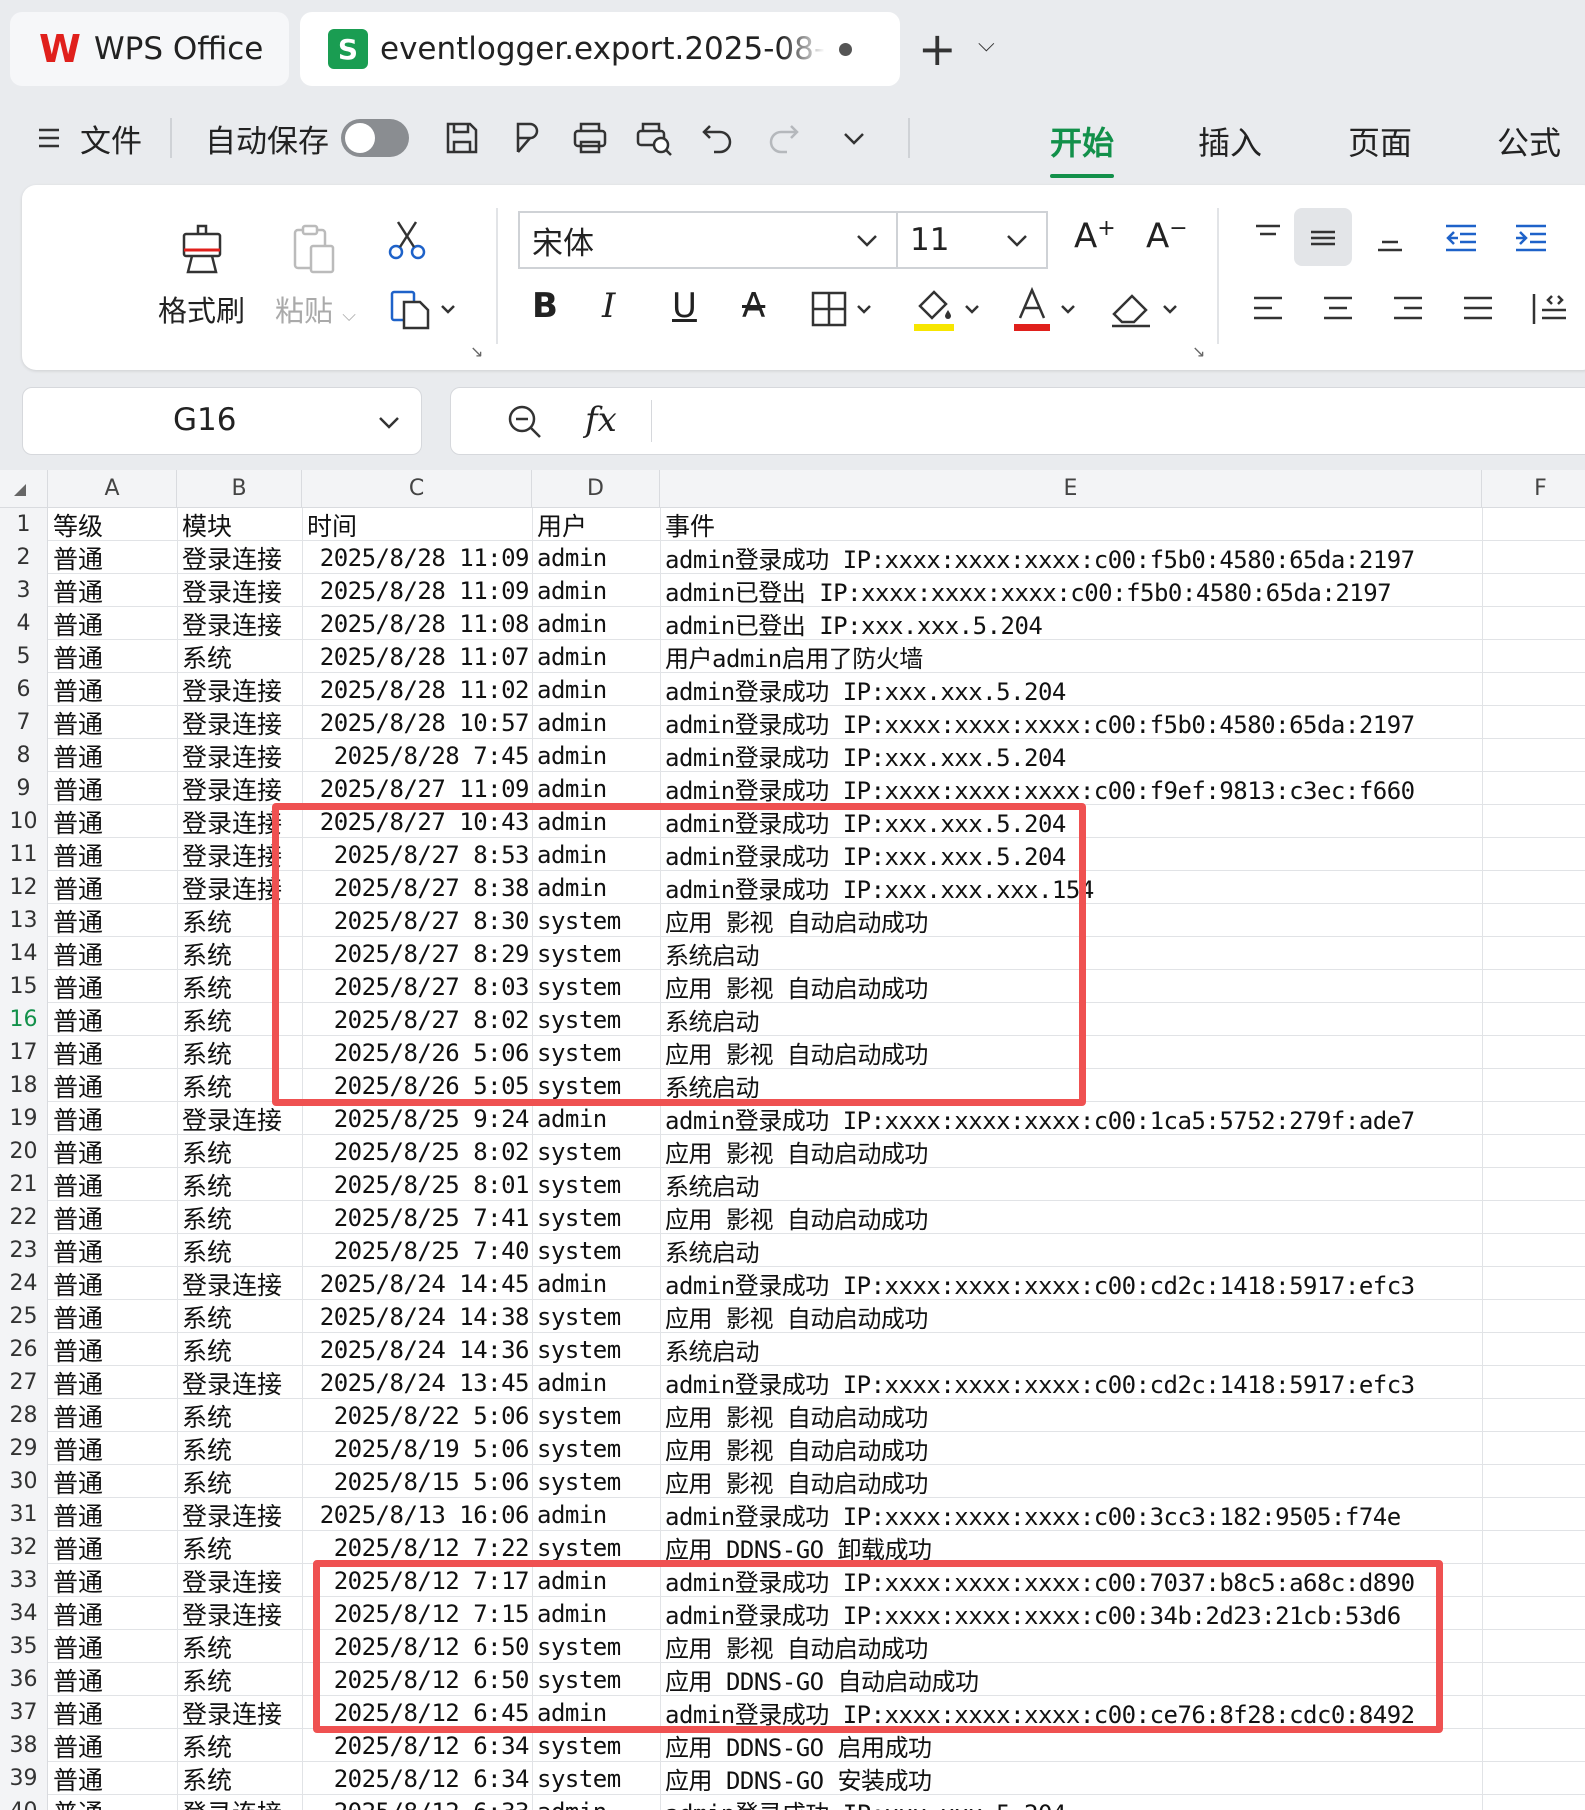 Image resolution: width=1585 pixels, height=1810 pixels. I want to click on cell-d16: system, so click(579, 1019).